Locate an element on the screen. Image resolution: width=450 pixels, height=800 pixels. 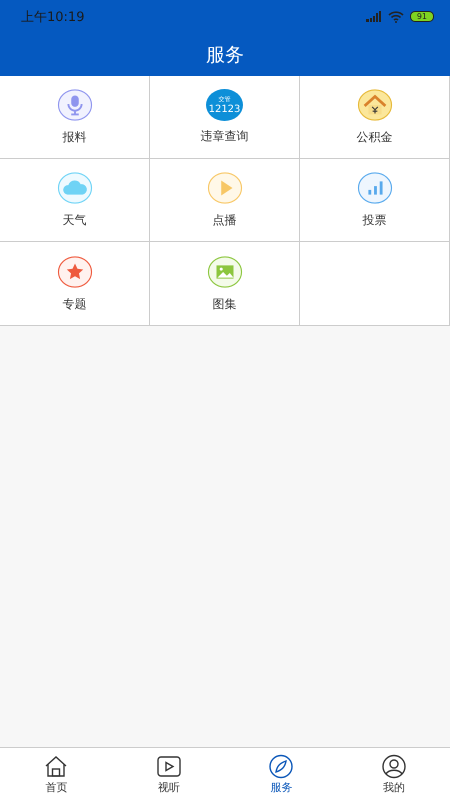
service-tile: 天气 is located at coordinates (75, 200).